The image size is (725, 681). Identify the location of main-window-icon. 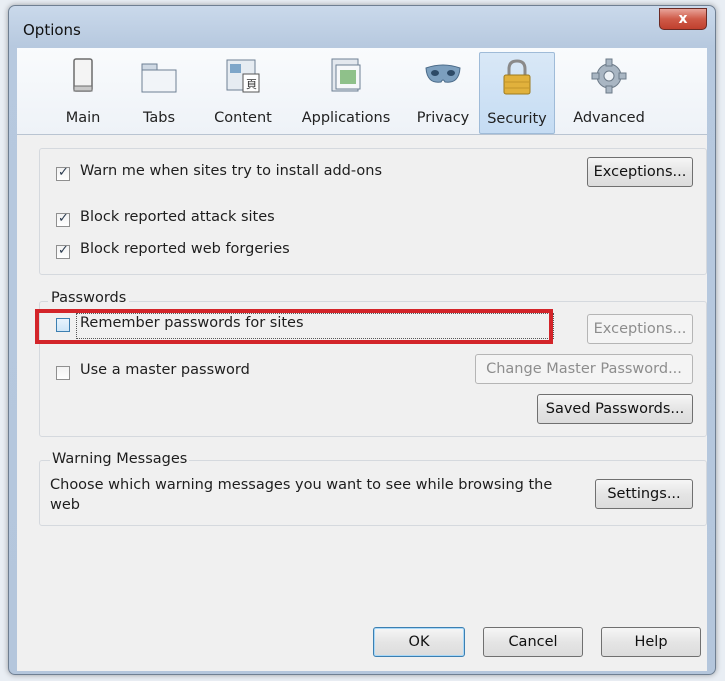
(83, 75).